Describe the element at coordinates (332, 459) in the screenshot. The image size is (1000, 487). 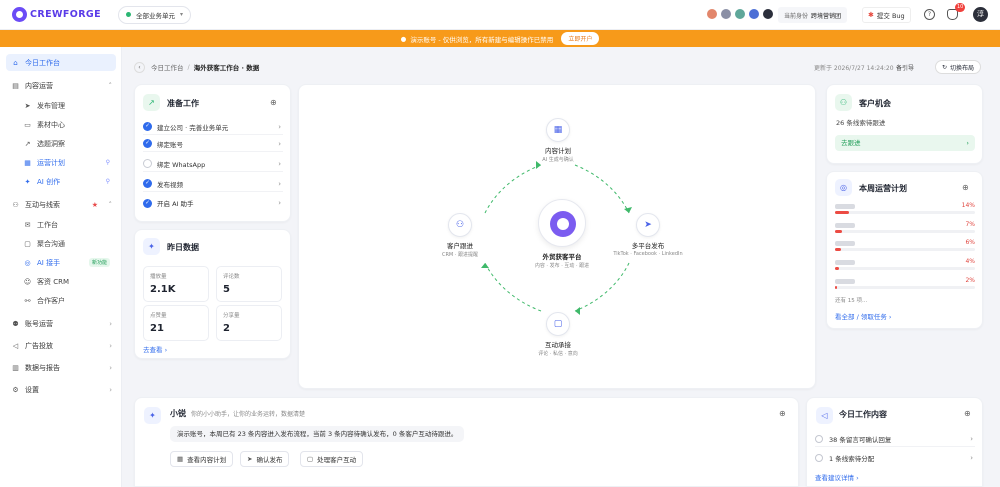
I see `handle-interaction-button: ▢ 处理客户互动` at that location.